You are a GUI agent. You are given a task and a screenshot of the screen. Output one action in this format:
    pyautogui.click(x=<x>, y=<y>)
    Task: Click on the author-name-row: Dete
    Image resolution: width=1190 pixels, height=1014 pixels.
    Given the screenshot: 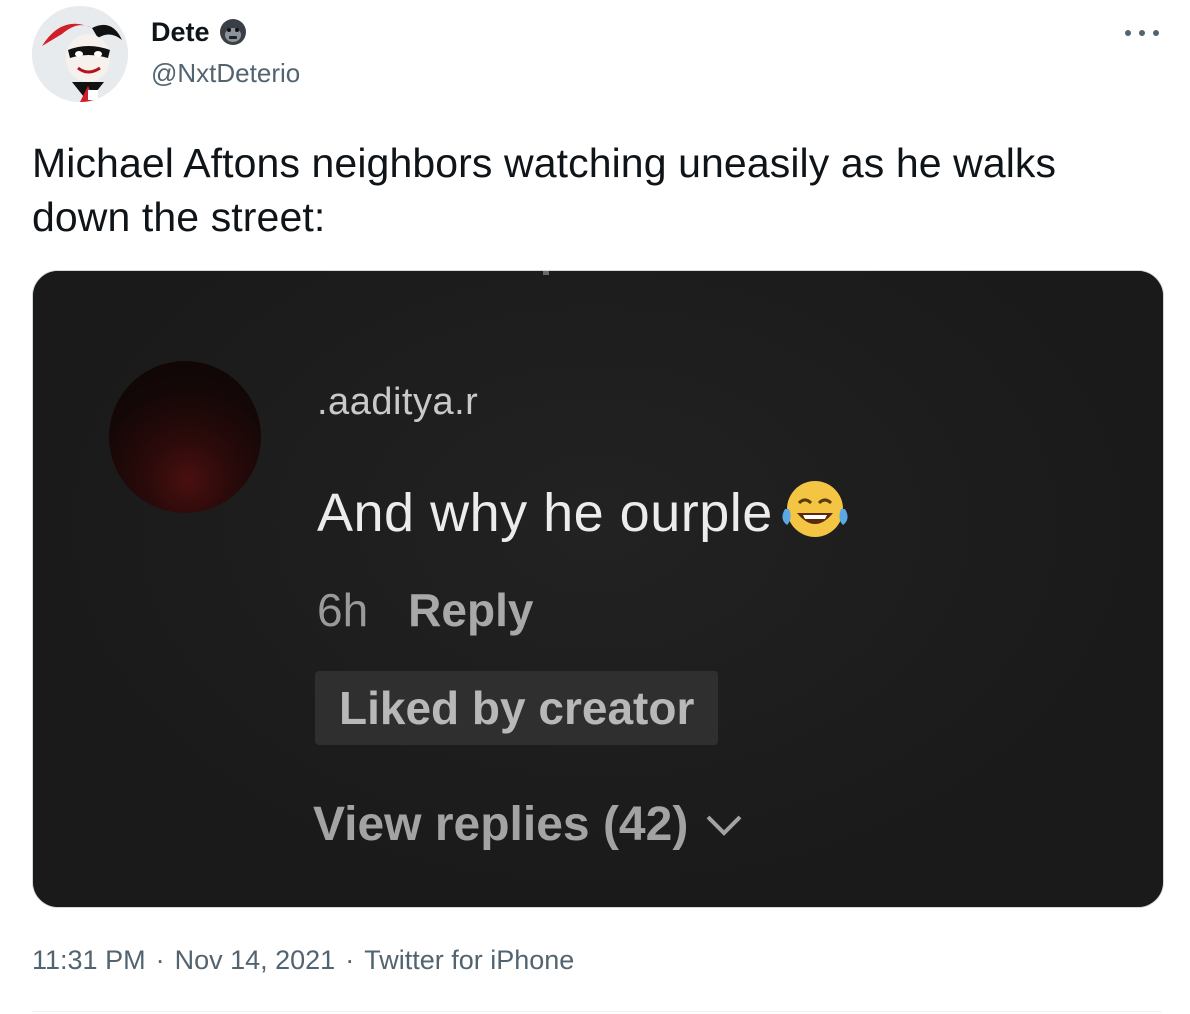 What is the action you would take?
    pyautogui.click(x=199, y=32)
    